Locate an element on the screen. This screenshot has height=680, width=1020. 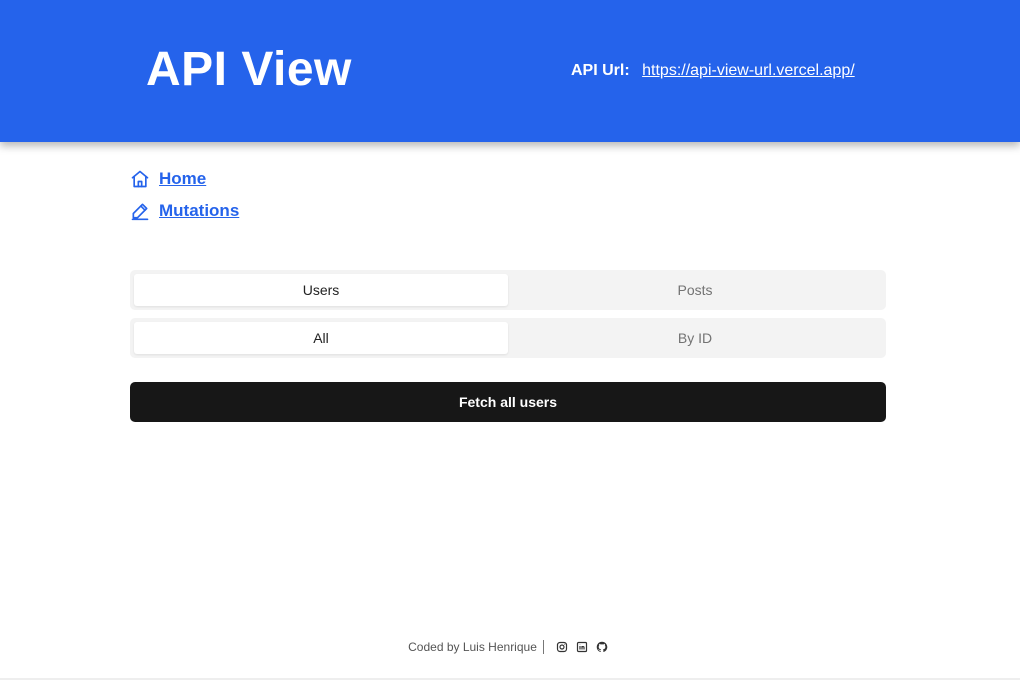
nav-home-link: Home is located at coordinates (182, 179).